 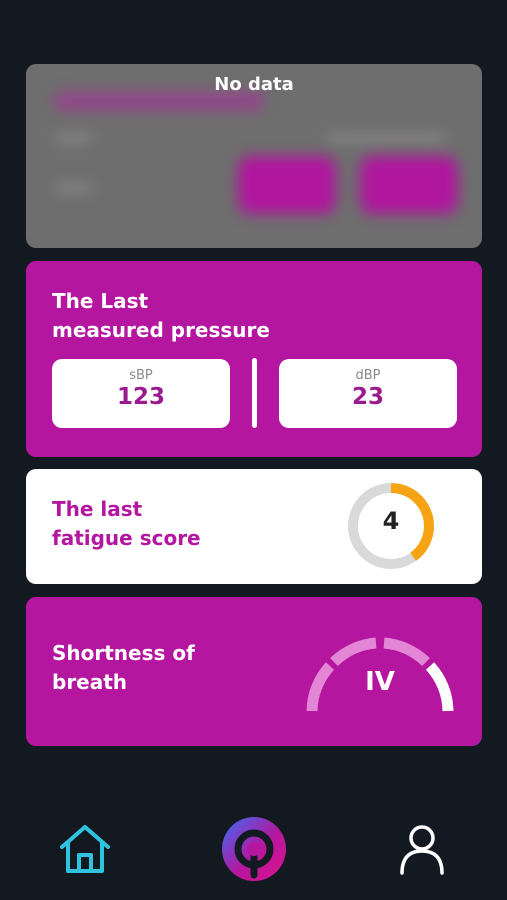 I want to click on sbp-label: sBP, so click(x=141, y=375).